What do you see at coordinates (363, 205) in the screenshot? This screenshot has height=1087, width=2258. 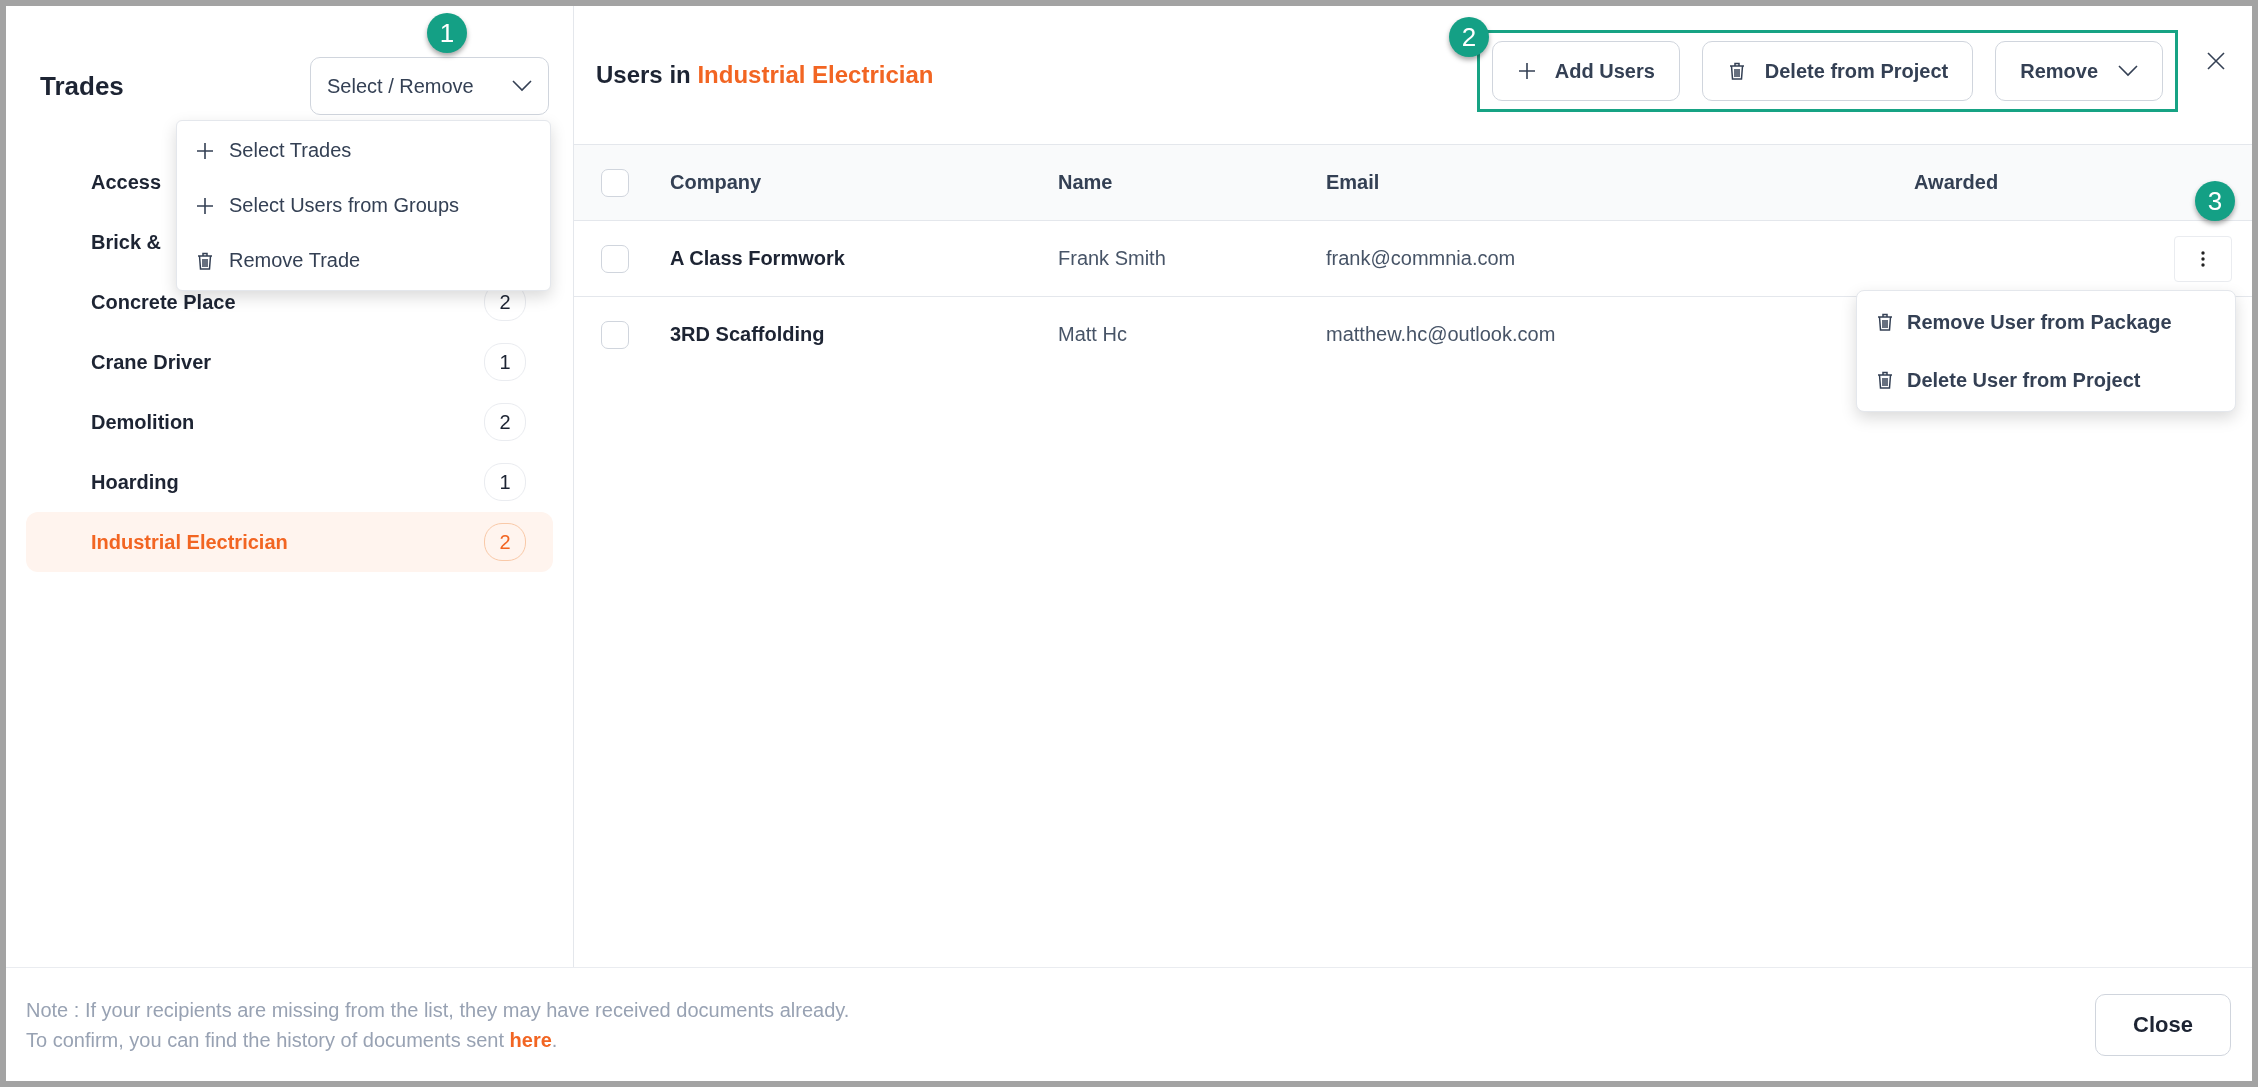 I see `menu-item: Select Users from Groups` at bounding box center [363, 205].